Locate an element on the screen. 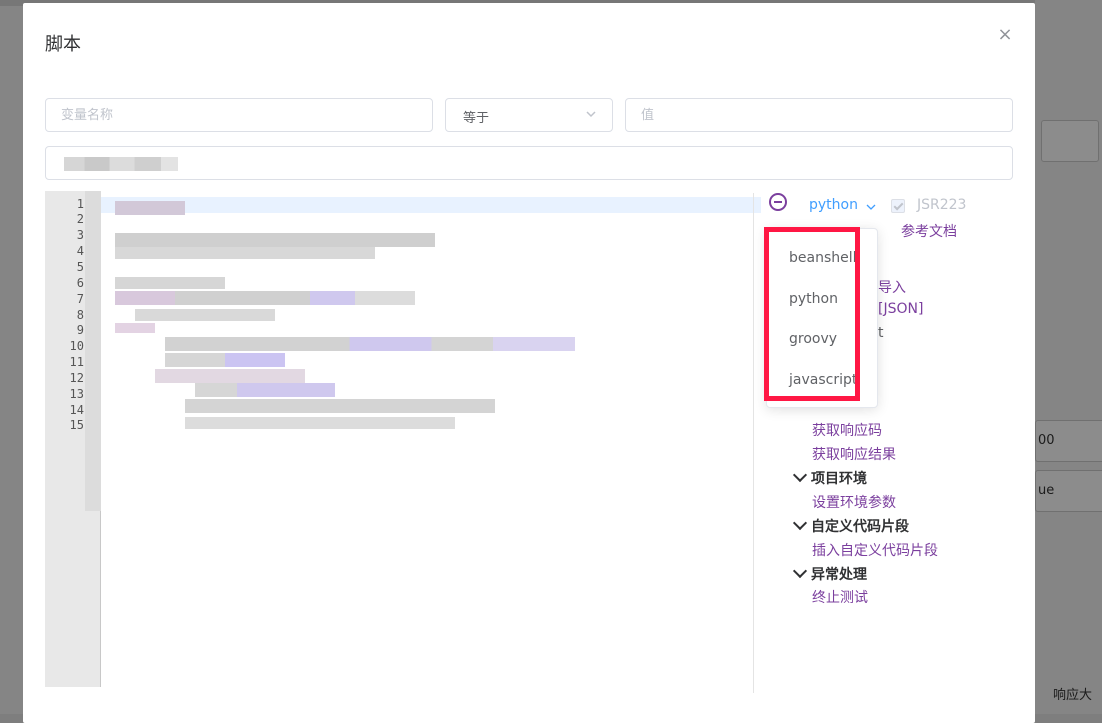  value-field is located at coordinates (819, 115).